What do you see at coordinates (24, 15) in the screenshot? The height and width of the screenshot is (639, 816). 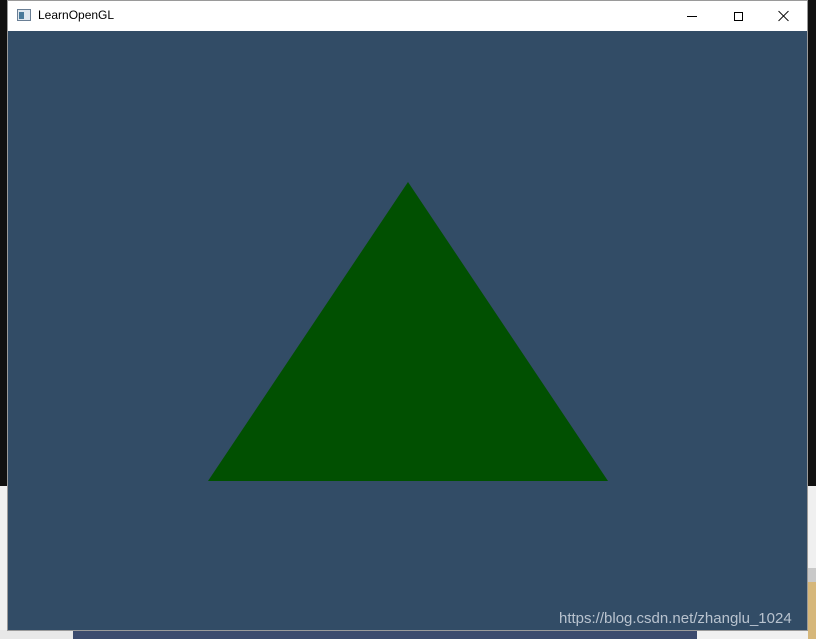 I see `window-app-icon` at bounding box center [24, 15].